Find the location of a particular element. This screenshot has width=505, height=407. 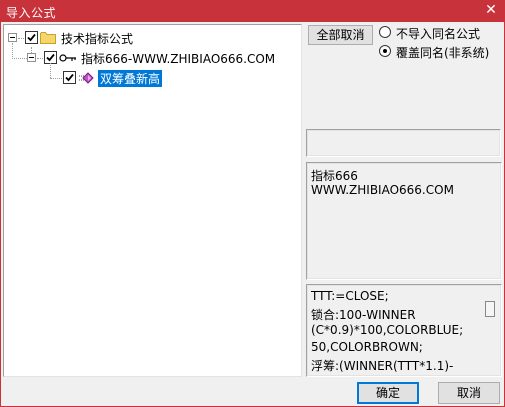

tree-label-leaf: 双筹叠新高 is located at coordinates (130, 78).